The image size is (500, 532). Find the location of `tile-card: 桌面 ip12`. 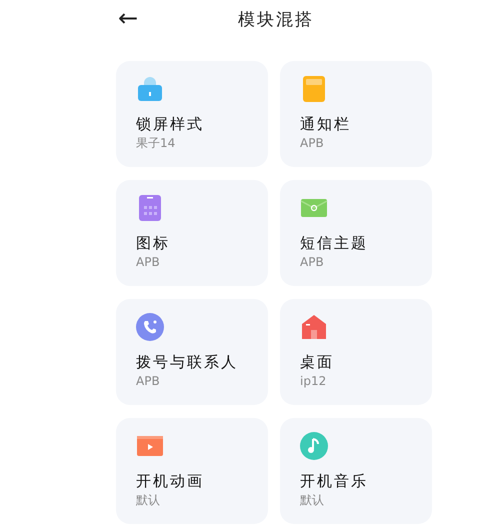

tile-card: 桌面 ip12 is located at coordinates (356, 352).